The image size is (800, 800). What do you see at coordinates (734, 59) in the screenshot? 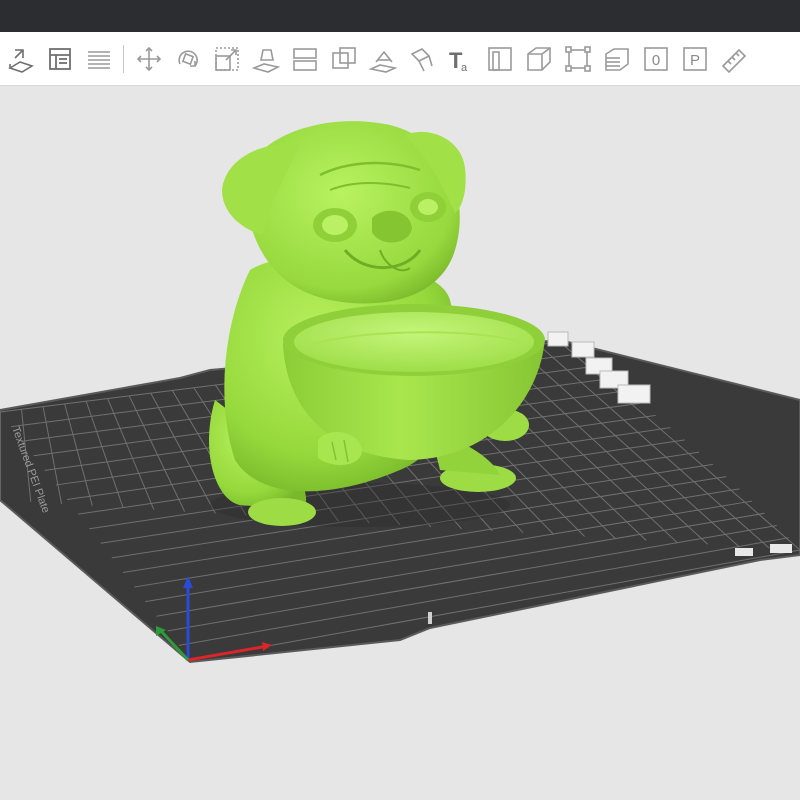
I see `ruler-icon` at bounding box center [734, 59].